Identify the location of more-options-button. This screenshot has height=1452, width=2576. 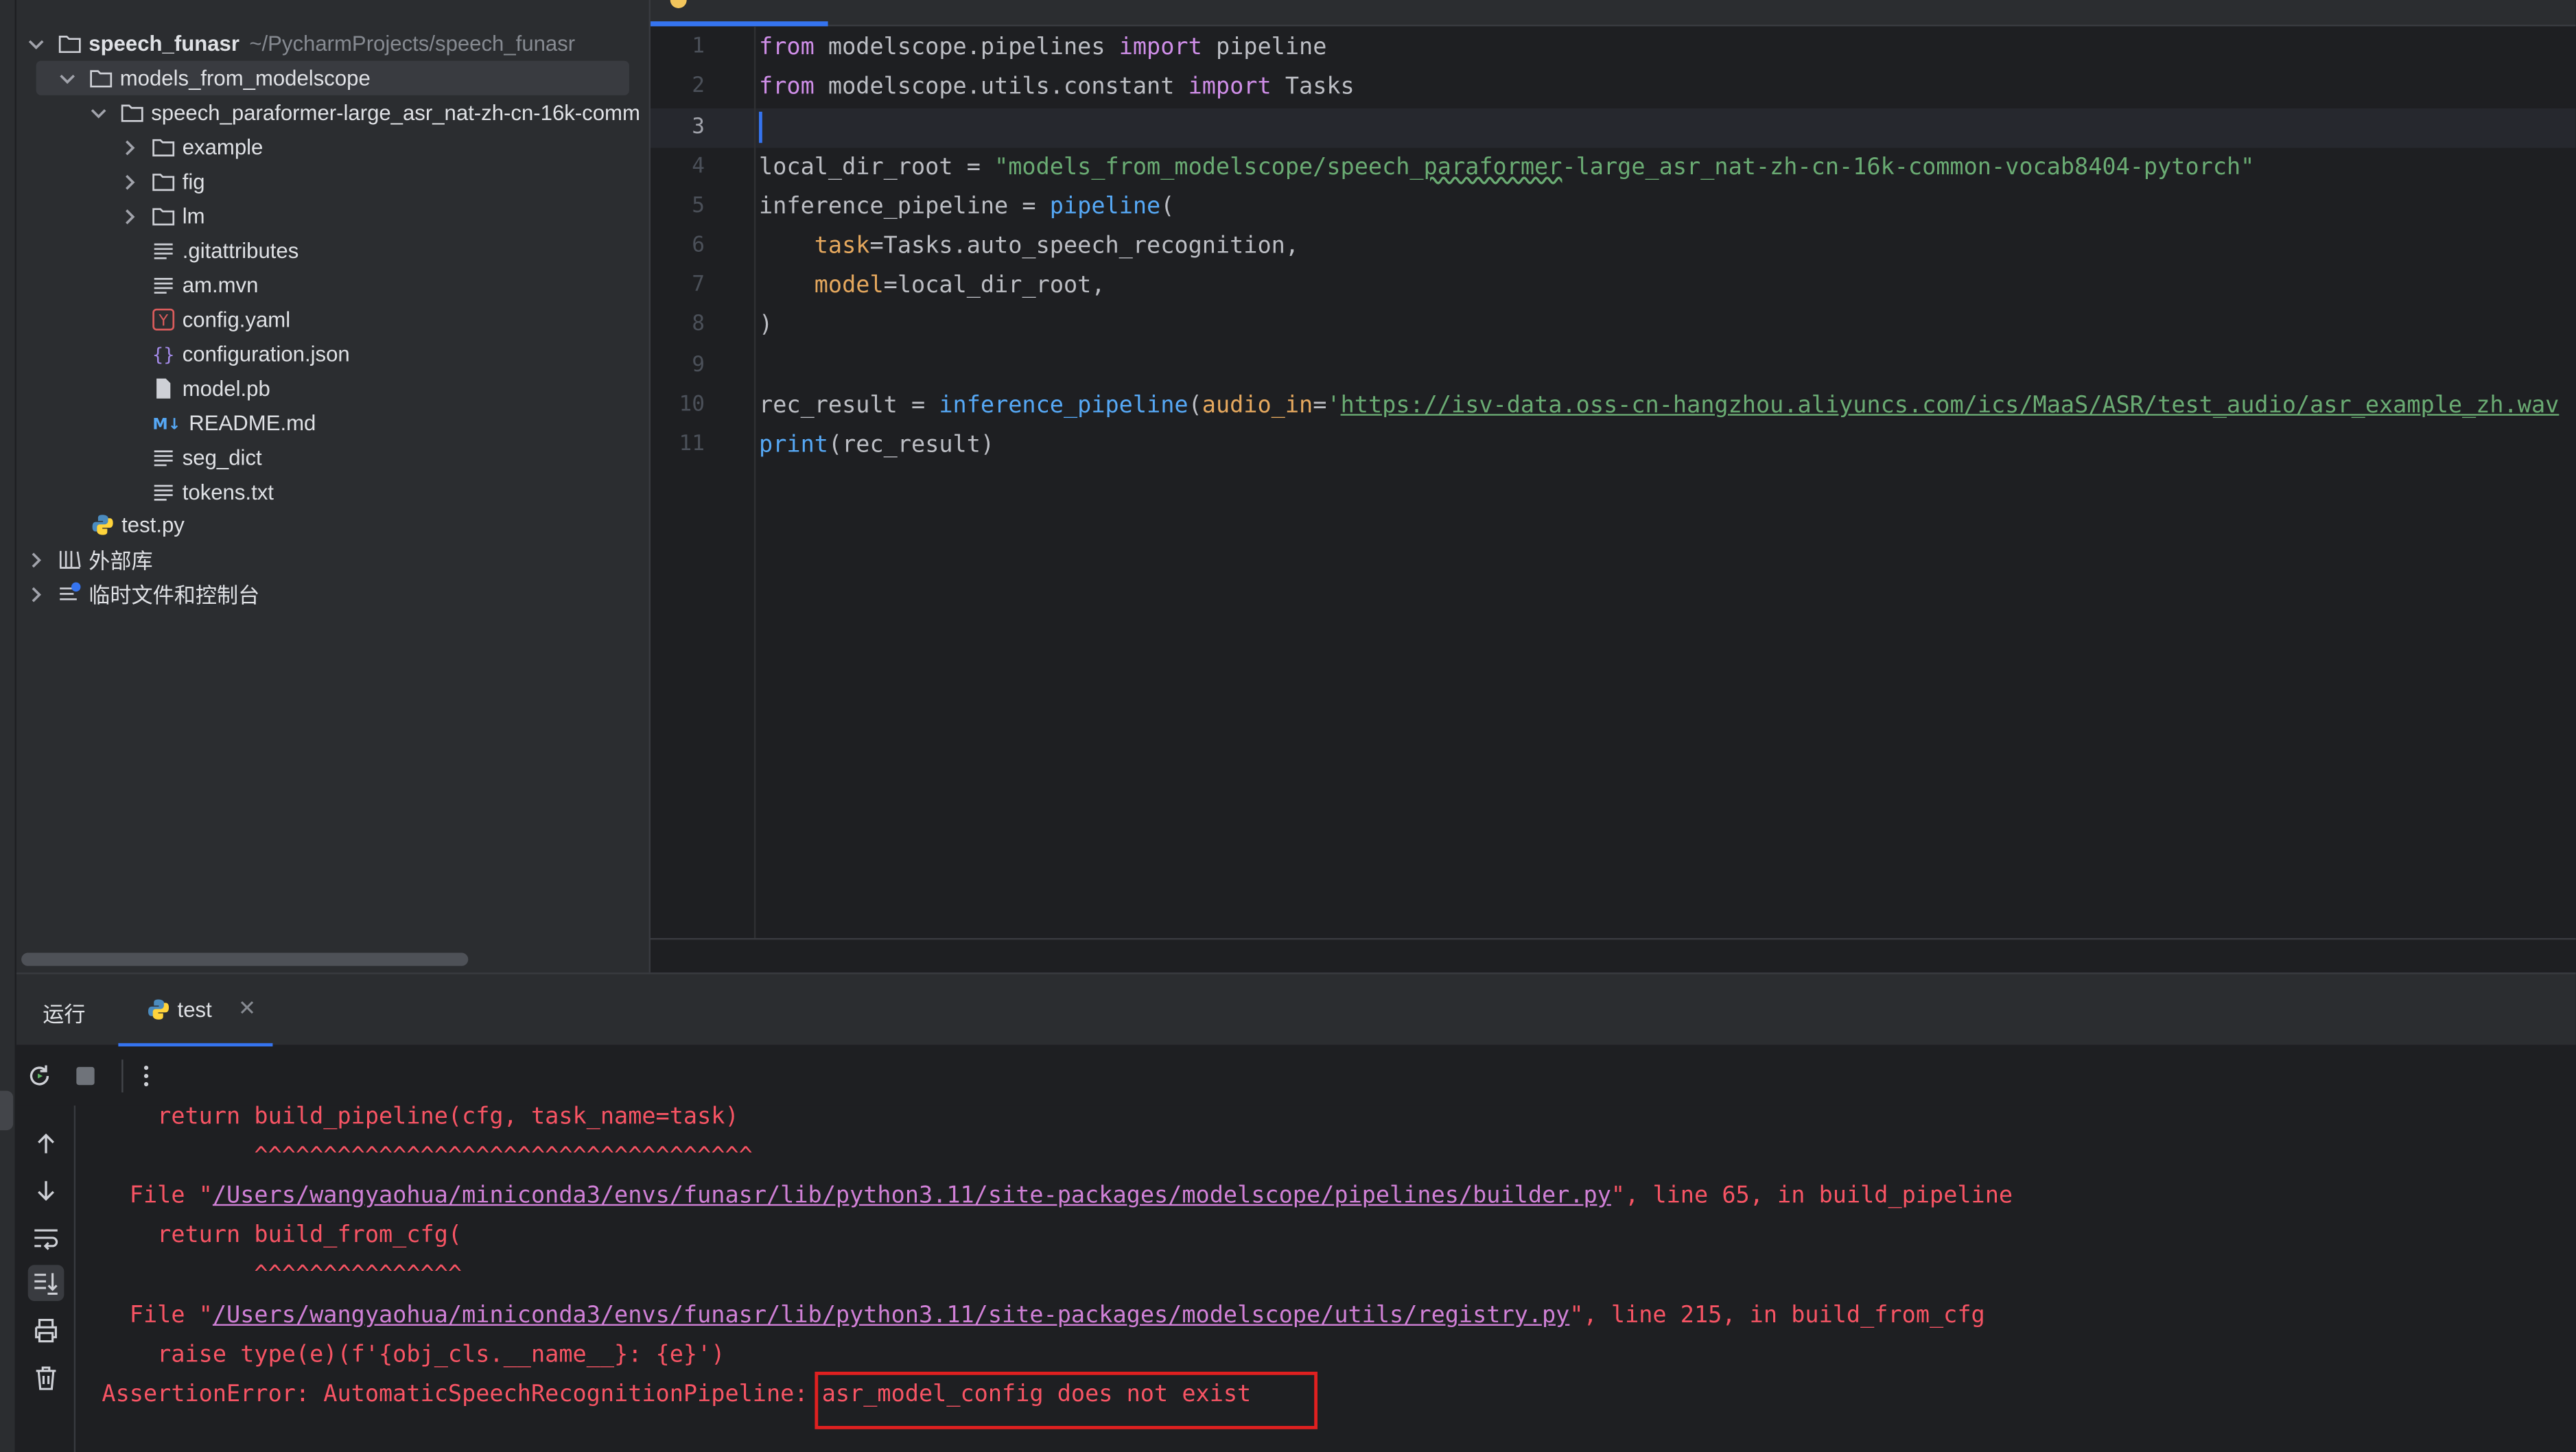
(146, 1075).